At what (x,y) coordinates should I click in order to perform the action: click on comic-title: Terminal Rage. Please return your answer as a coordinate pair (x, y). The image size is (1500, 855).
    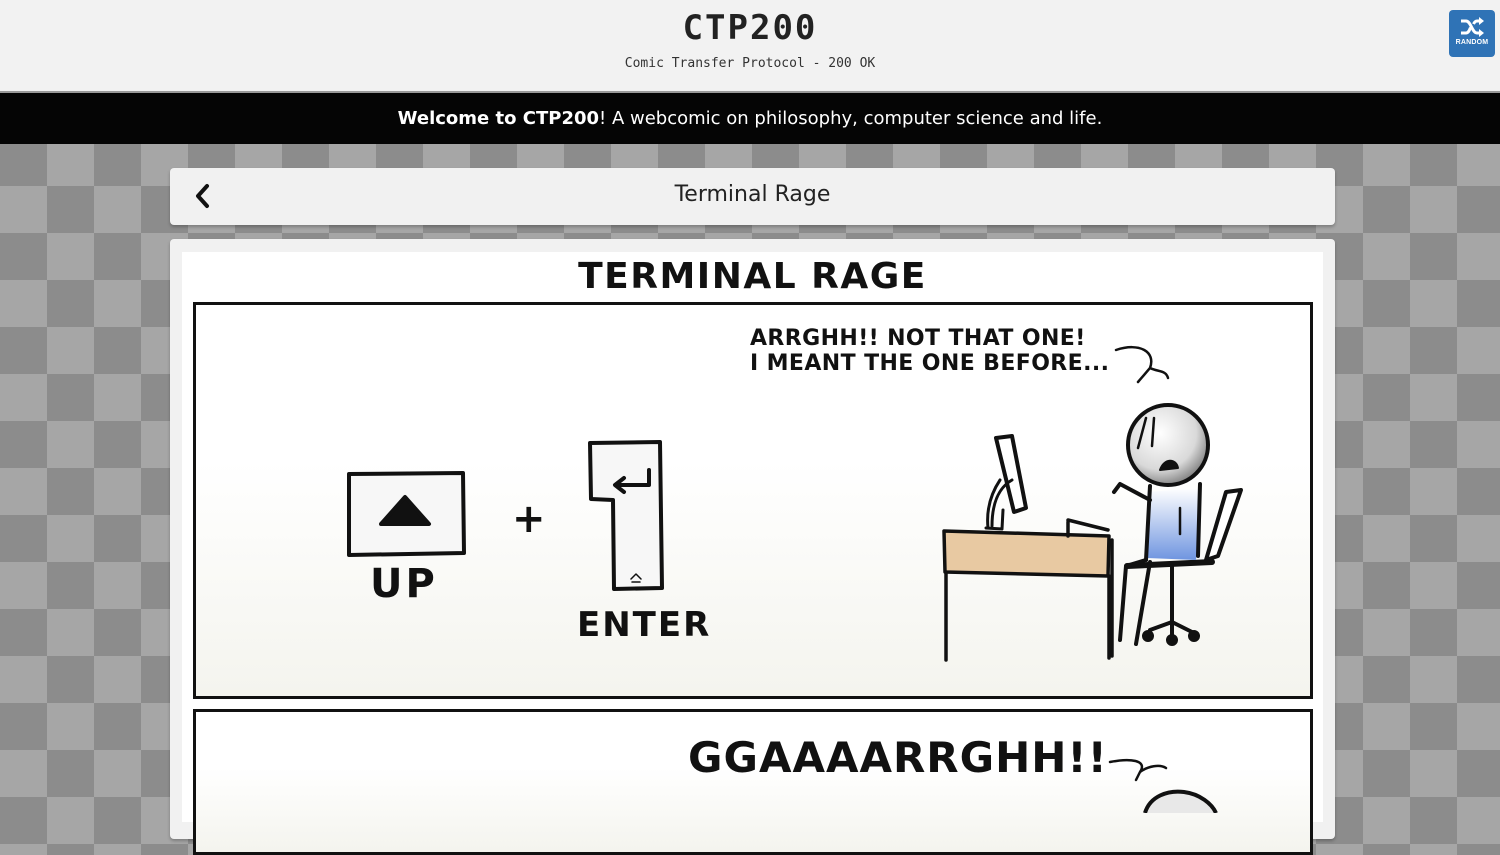
    Looking at the image, I should click on (752, 194).